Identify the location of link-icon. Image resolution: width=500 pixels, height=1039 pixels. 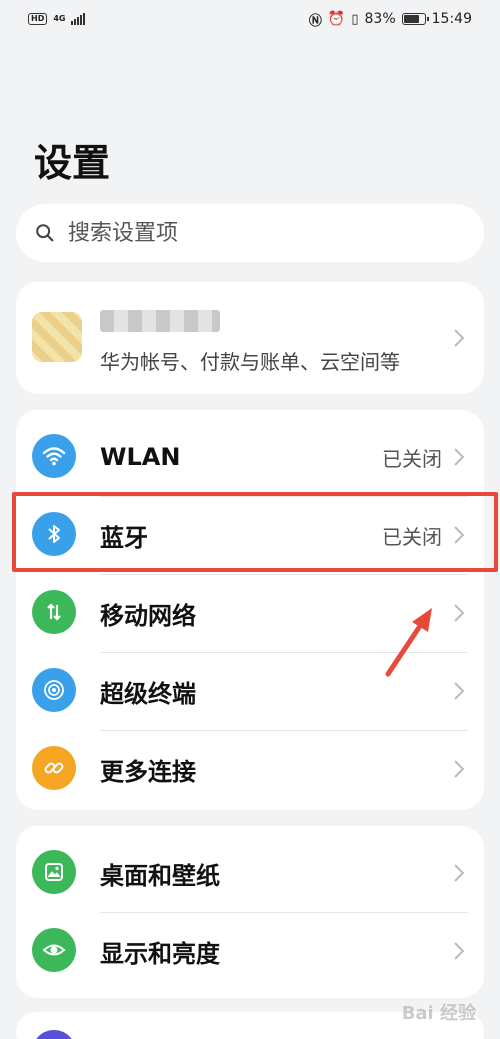
(54, 768).